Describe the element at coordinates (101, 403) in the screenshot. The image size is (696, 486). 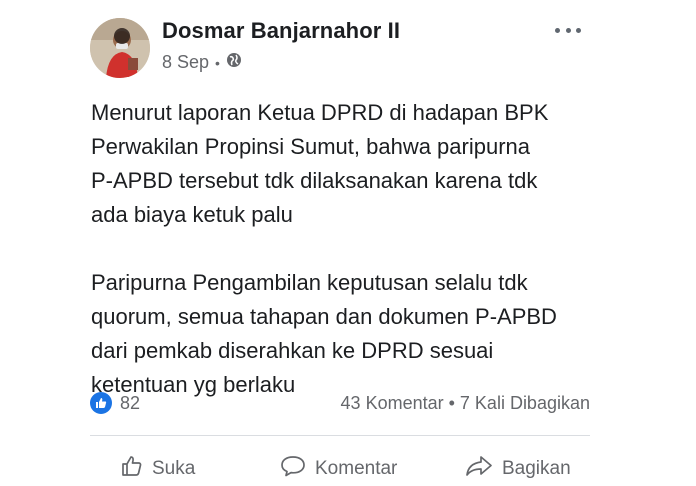
I see `thumbs-up-icon` at that location.